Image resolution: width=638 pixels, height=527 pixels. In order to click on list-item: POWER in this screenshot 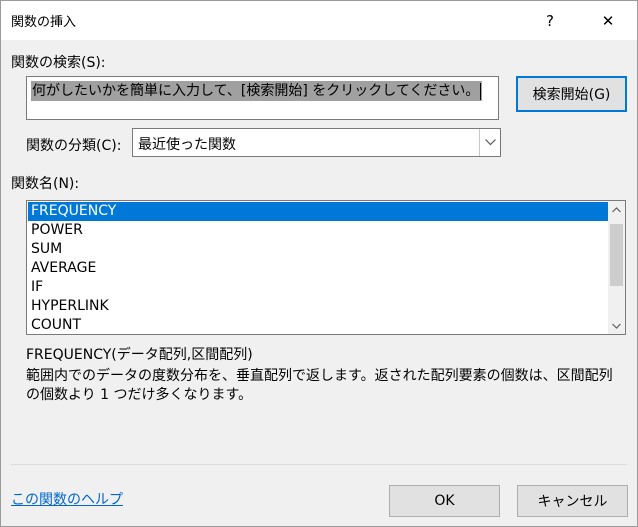, I will do `click(318, 230)`.